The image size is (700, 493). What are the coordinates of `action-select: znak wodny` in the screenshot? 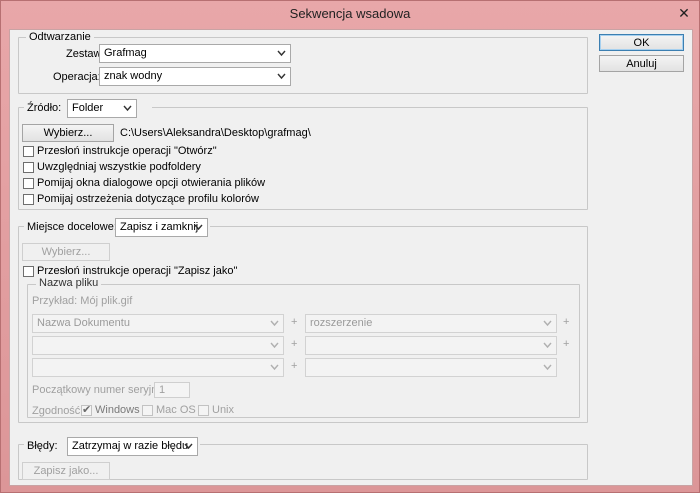 It's located at (195, 76).